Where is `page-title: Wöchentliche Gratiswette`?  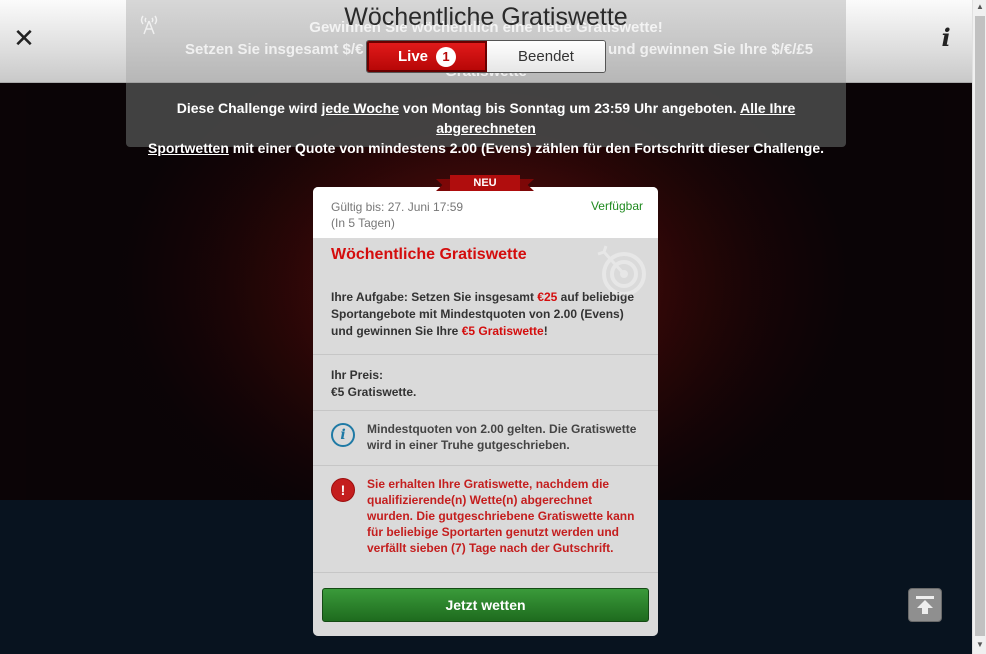
page-title: Wöchentliche Gratiswette is located at coordinates (486, 17).